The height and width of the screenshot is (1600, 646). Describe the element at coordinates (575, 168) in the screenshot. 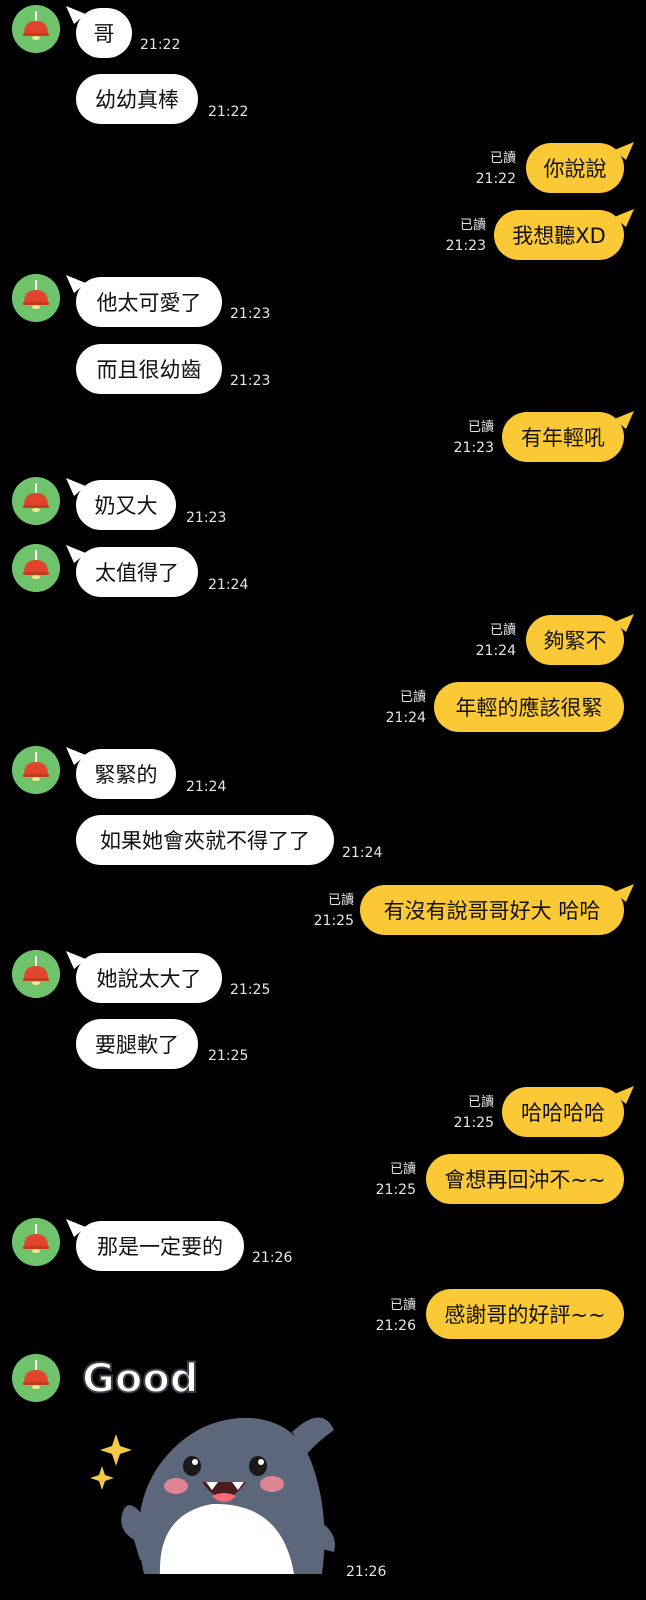

I see `message-bubble-outgoing: 你說說` at that location.